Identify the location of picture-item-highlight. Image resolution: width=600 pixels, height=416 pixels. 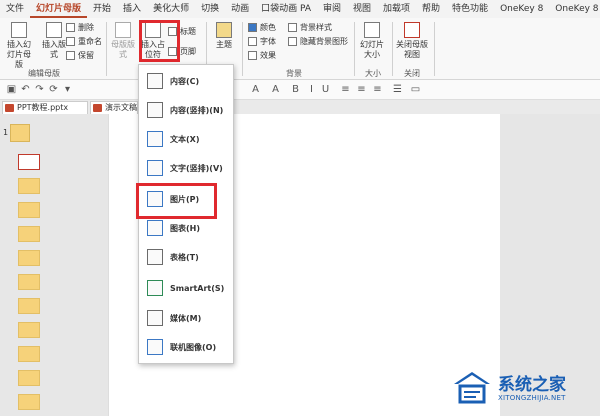
(176, 201).